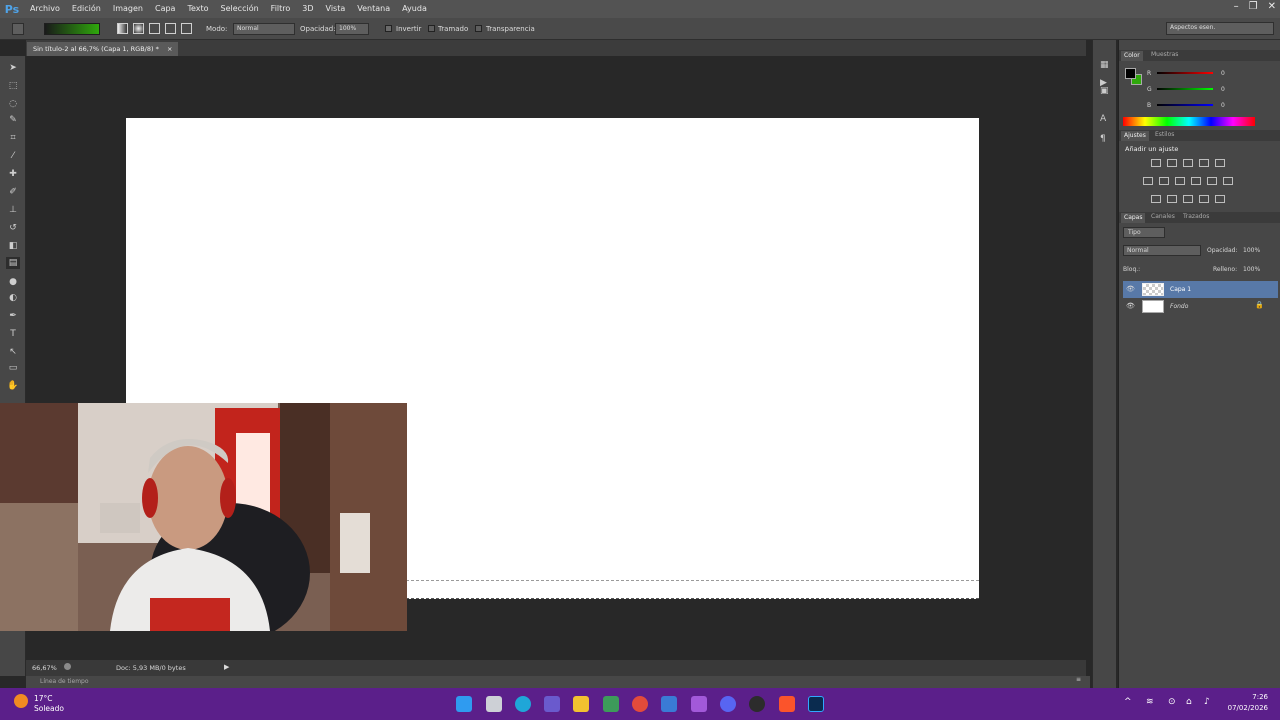  I want to click on edge-icon, so click(523, 704).